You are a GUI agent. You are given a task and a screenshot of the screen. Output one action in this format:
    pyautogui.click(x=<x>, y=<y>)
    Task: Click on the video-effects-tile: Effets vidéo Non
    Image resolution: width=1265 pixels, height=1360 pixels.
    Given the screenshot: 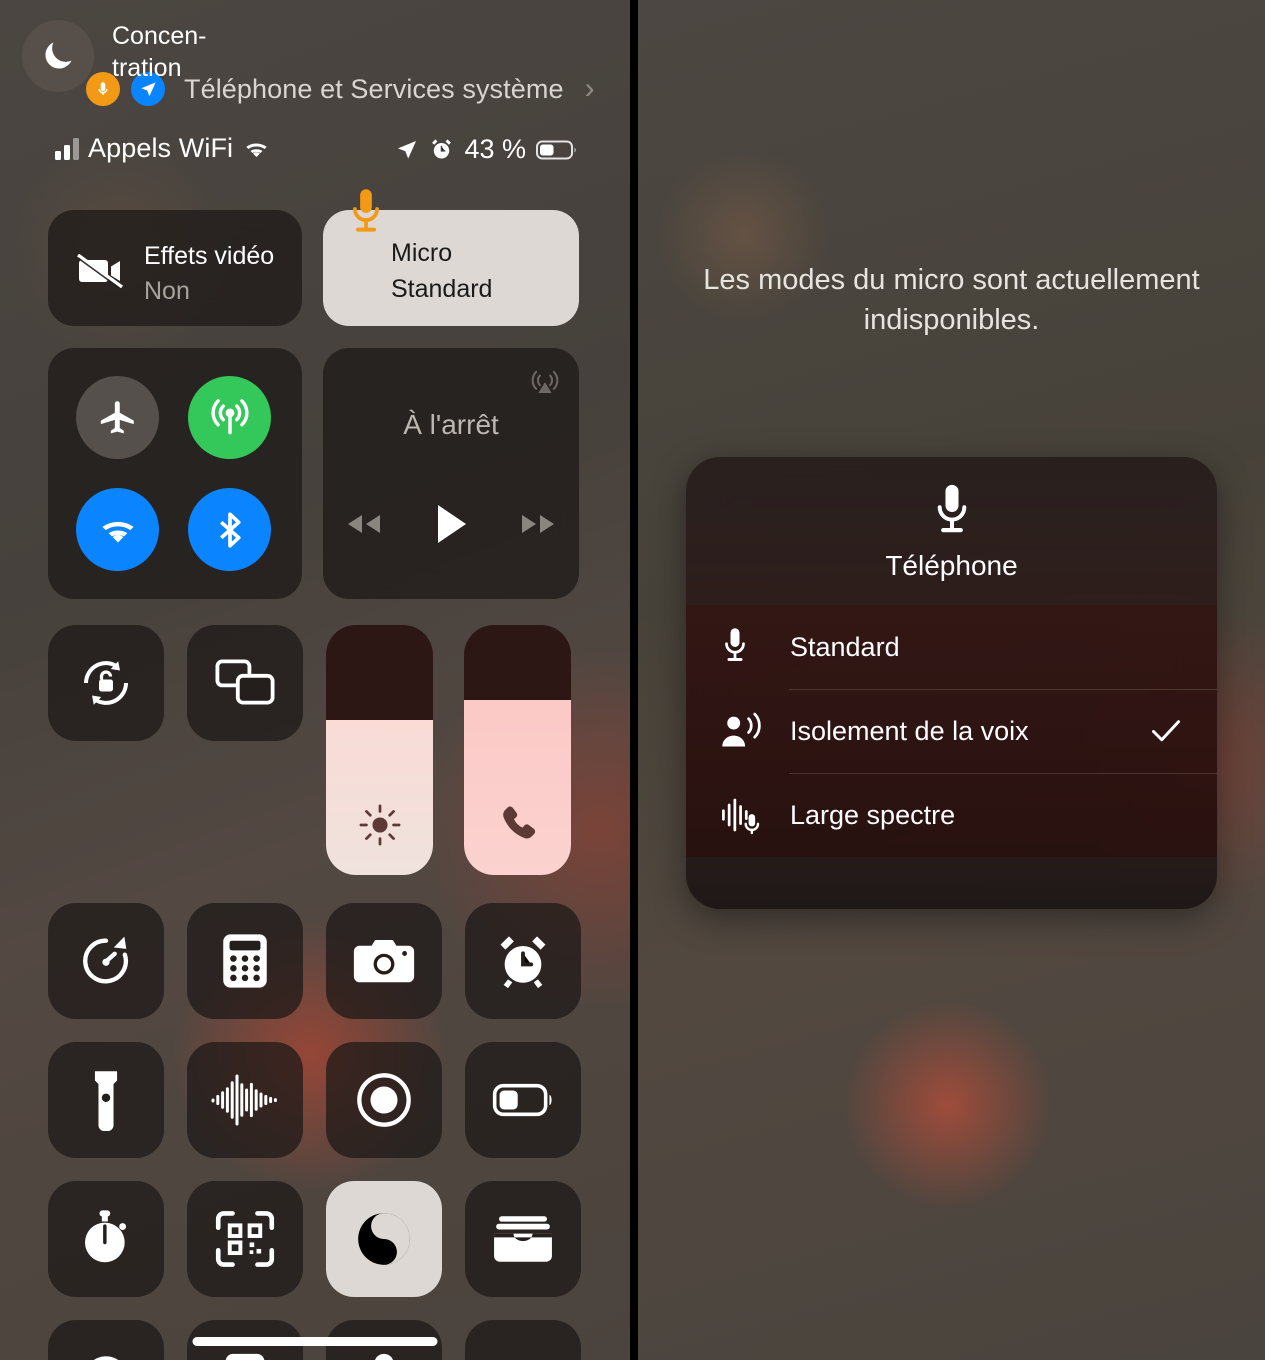 What is the action you would take?
    pyautogui.click(x=175, y=268)
    